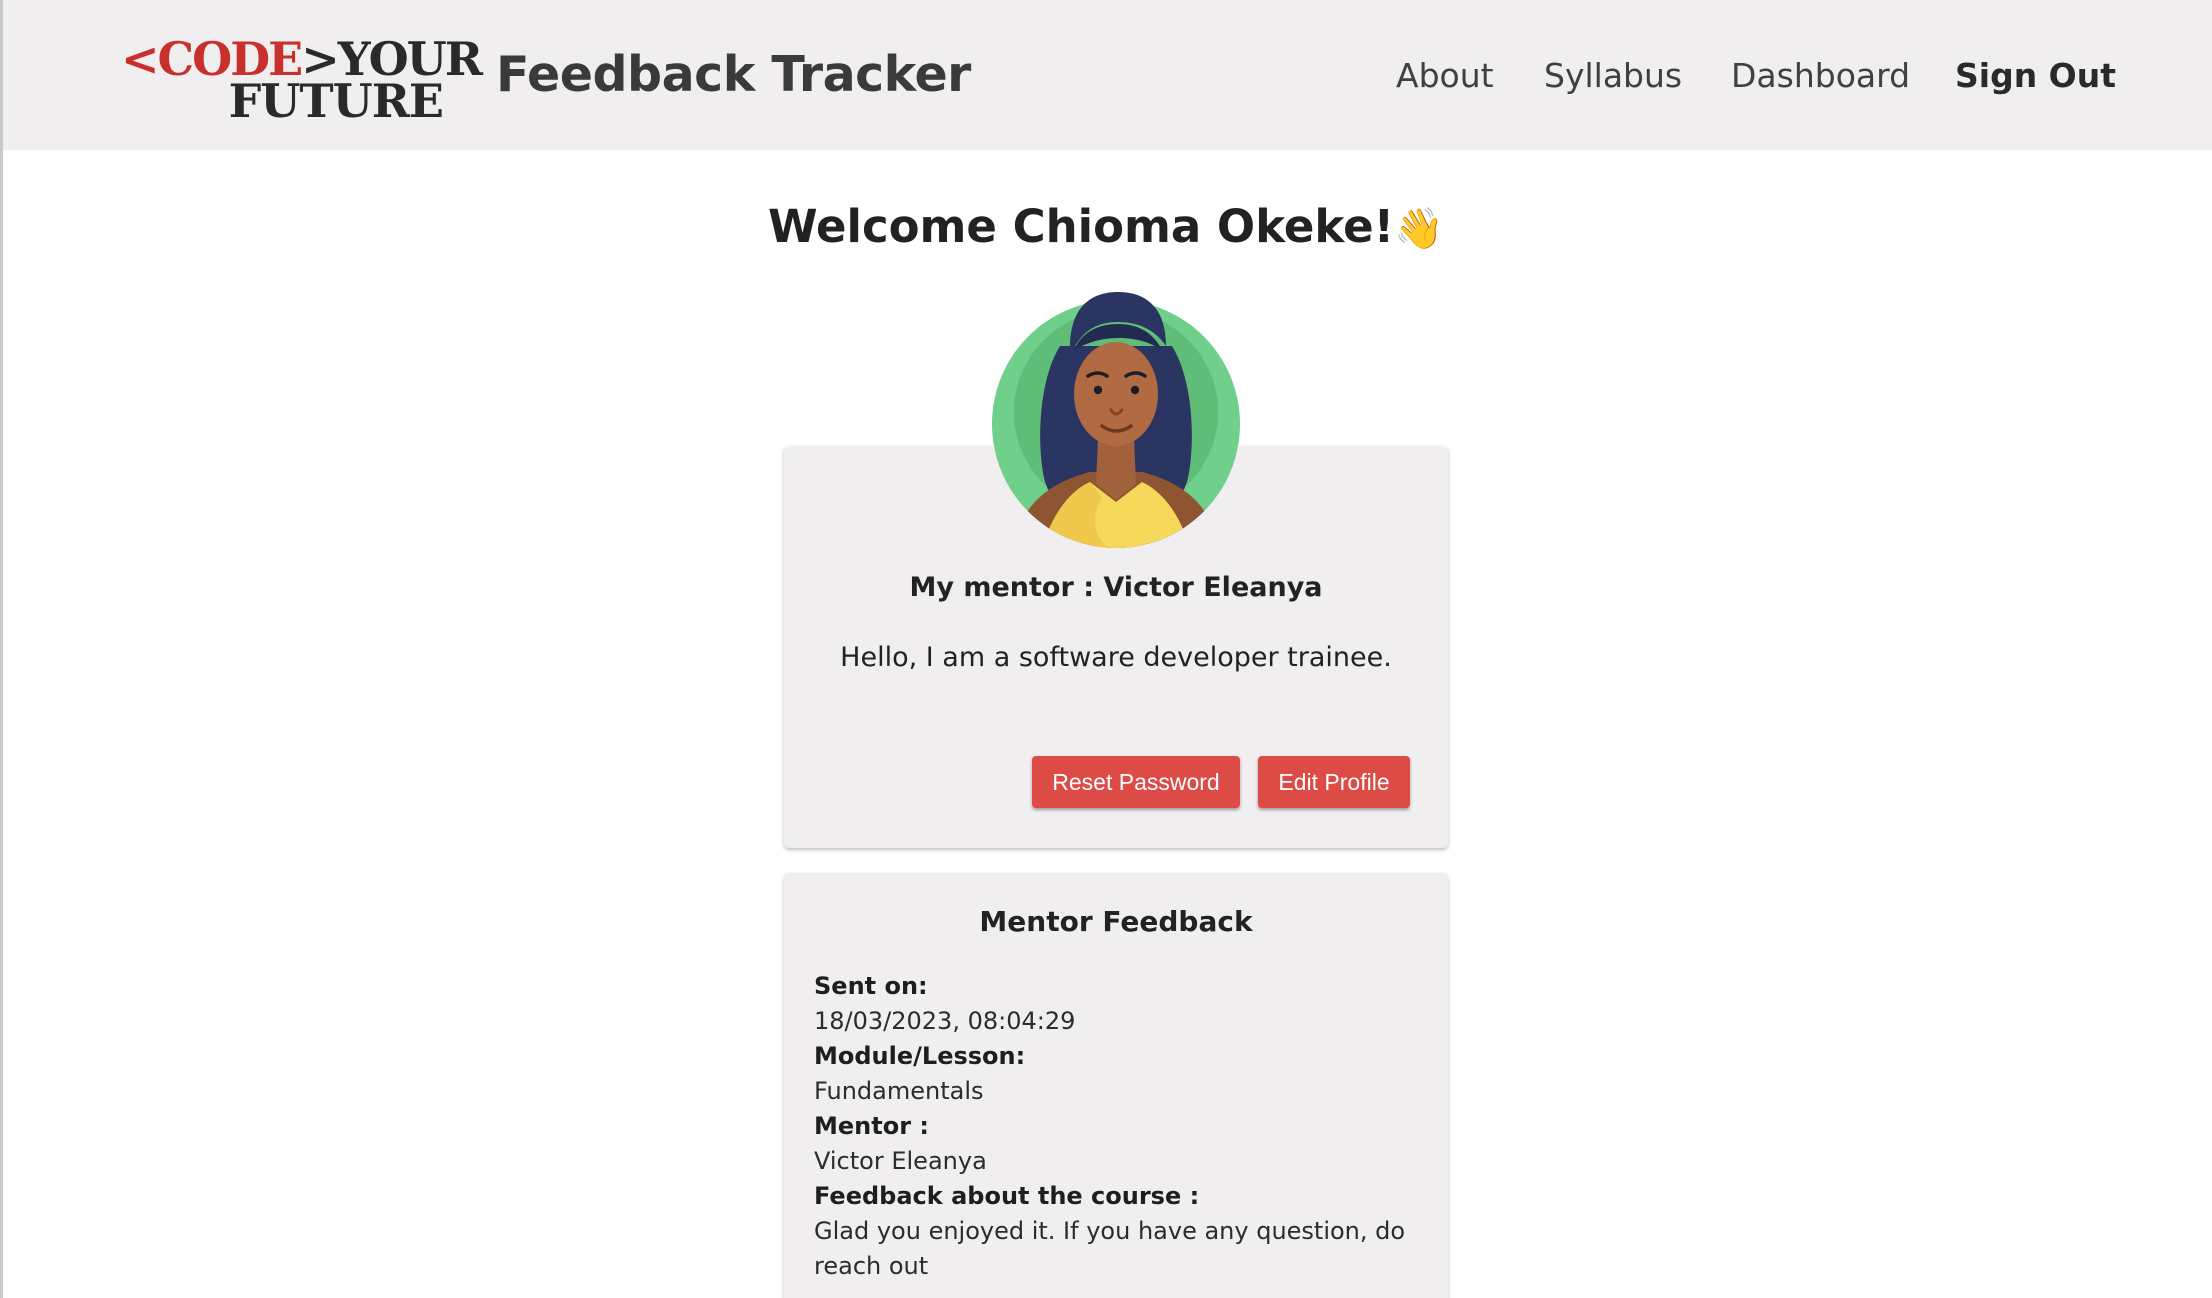  What do you see at coordinates (899, 1091) in the screenshot?
I see `module-lesson-value: Fundamentals` at bounding box center [899, 1091].